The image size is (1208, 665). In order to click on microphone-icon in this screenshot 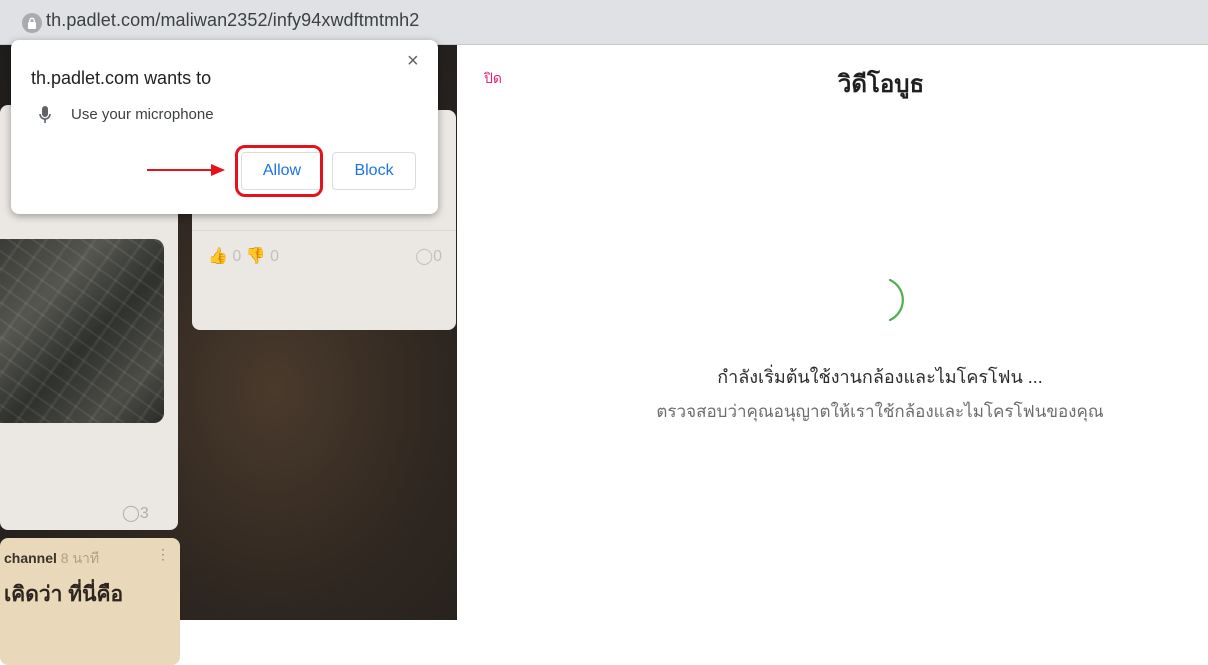, I will do `click(45, 117)`.